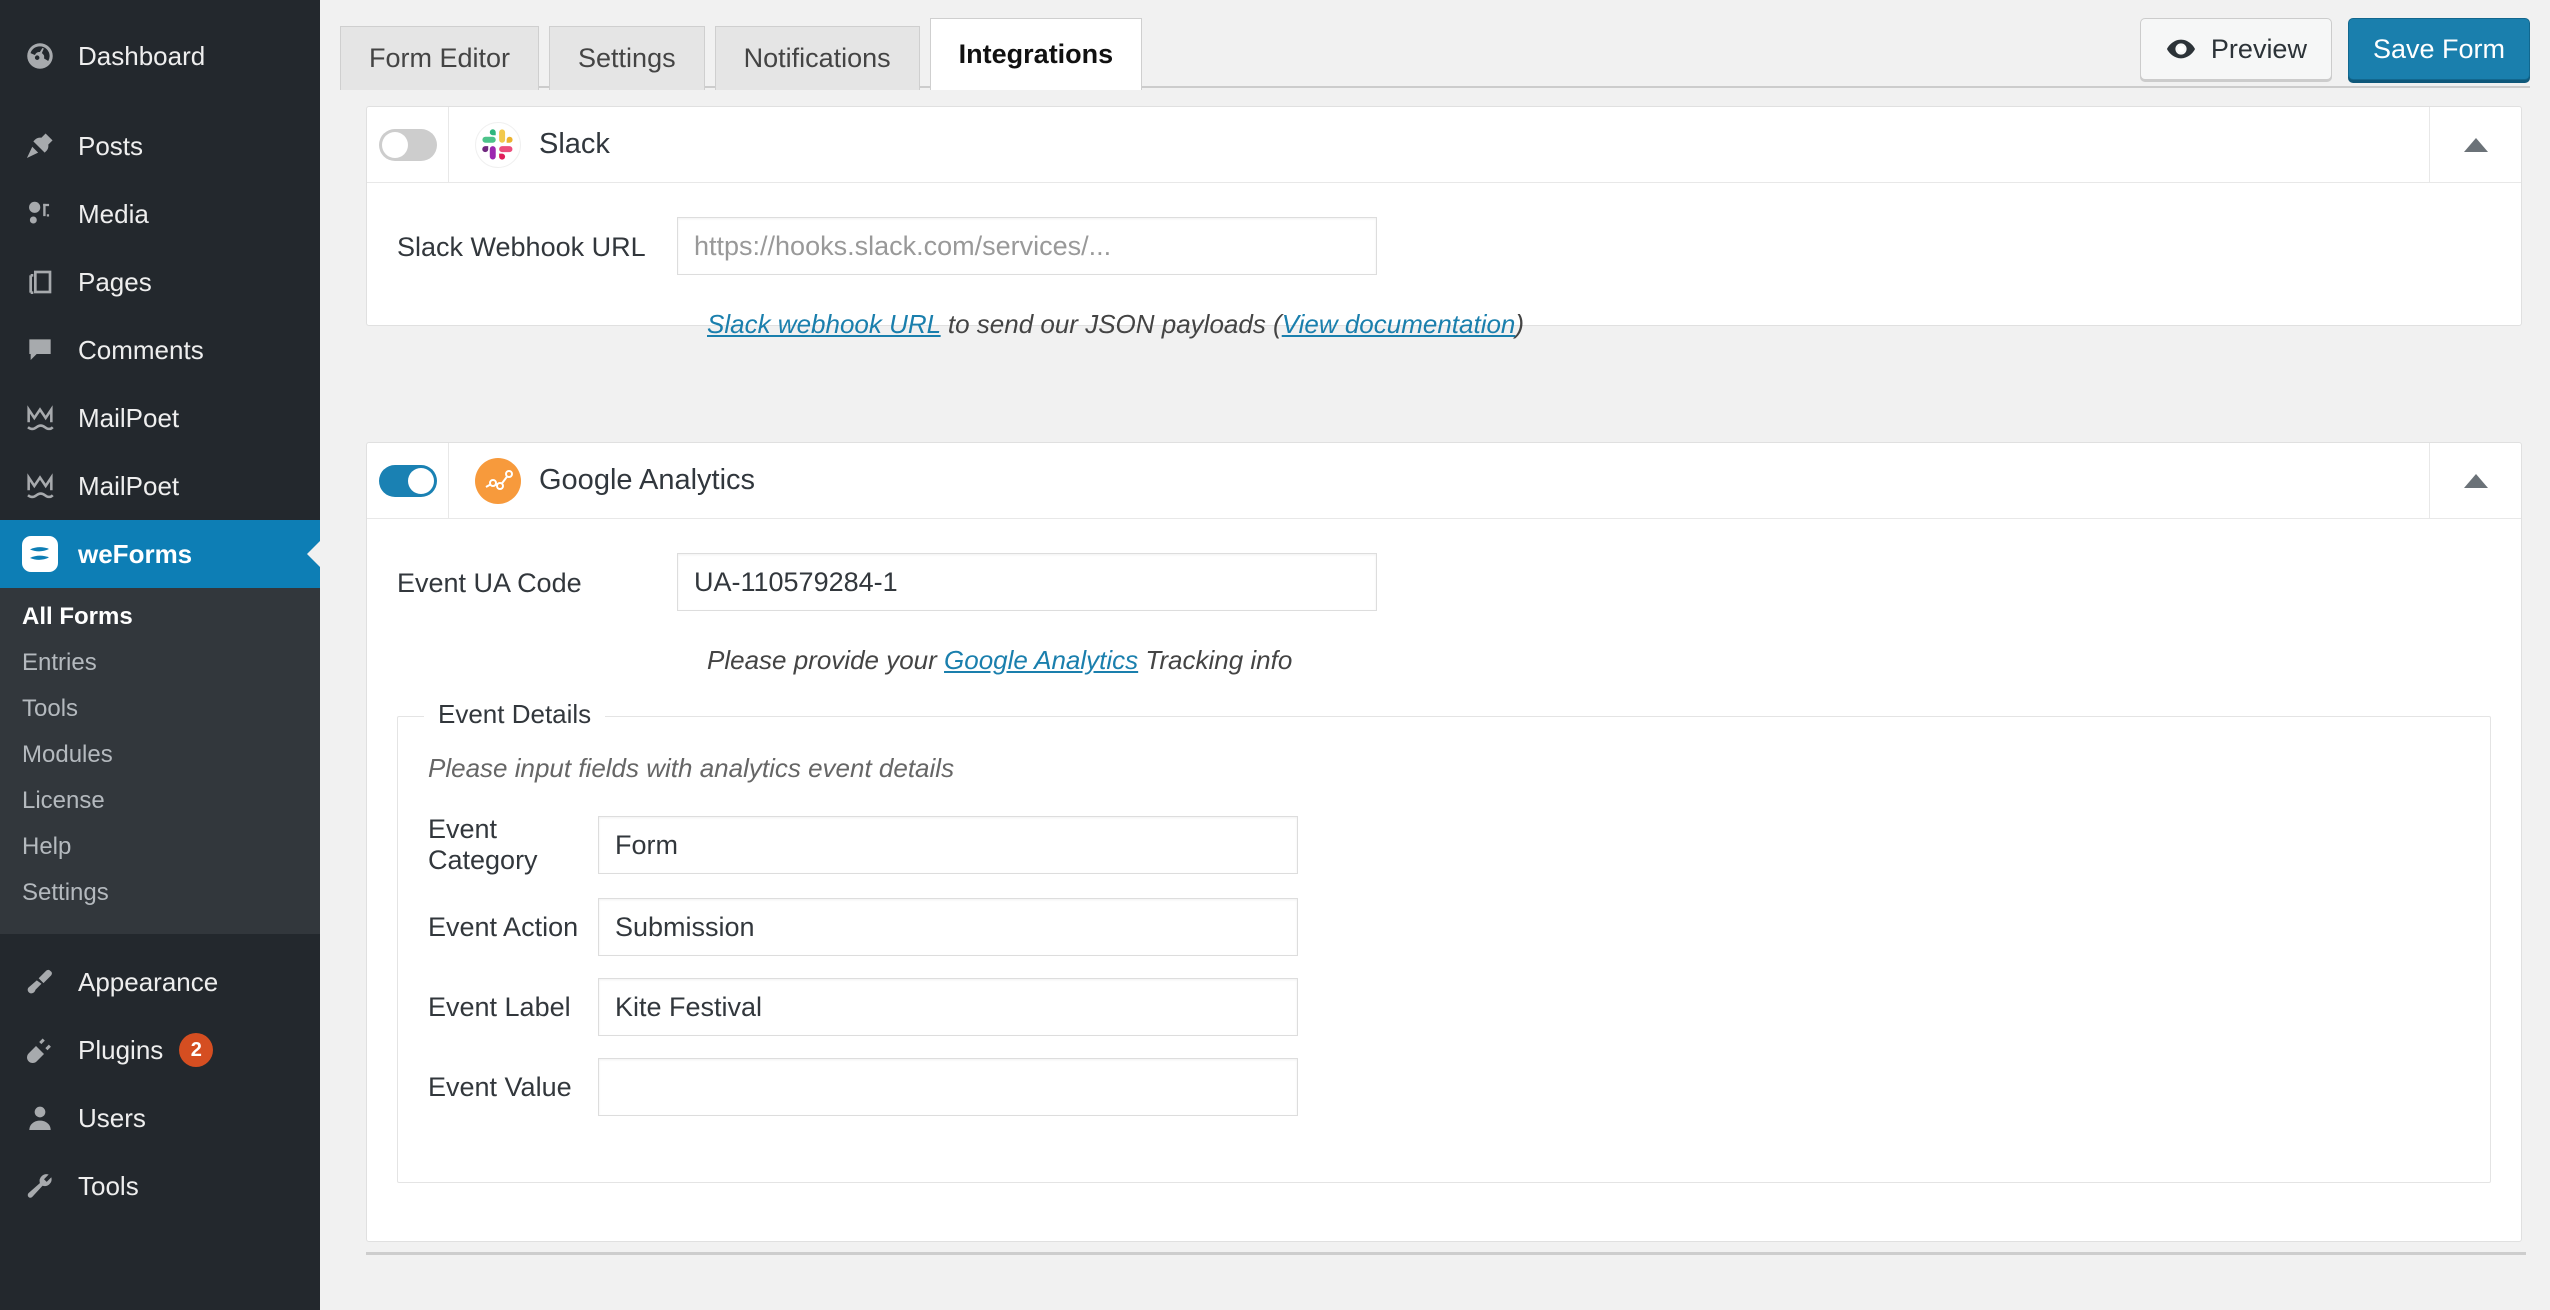 The height and width of the screenshot is (1310, 2550). What do you see at coordinates (40, 282) in the screenshot?
I see `pages-icon` at bounding box center [40, 282].